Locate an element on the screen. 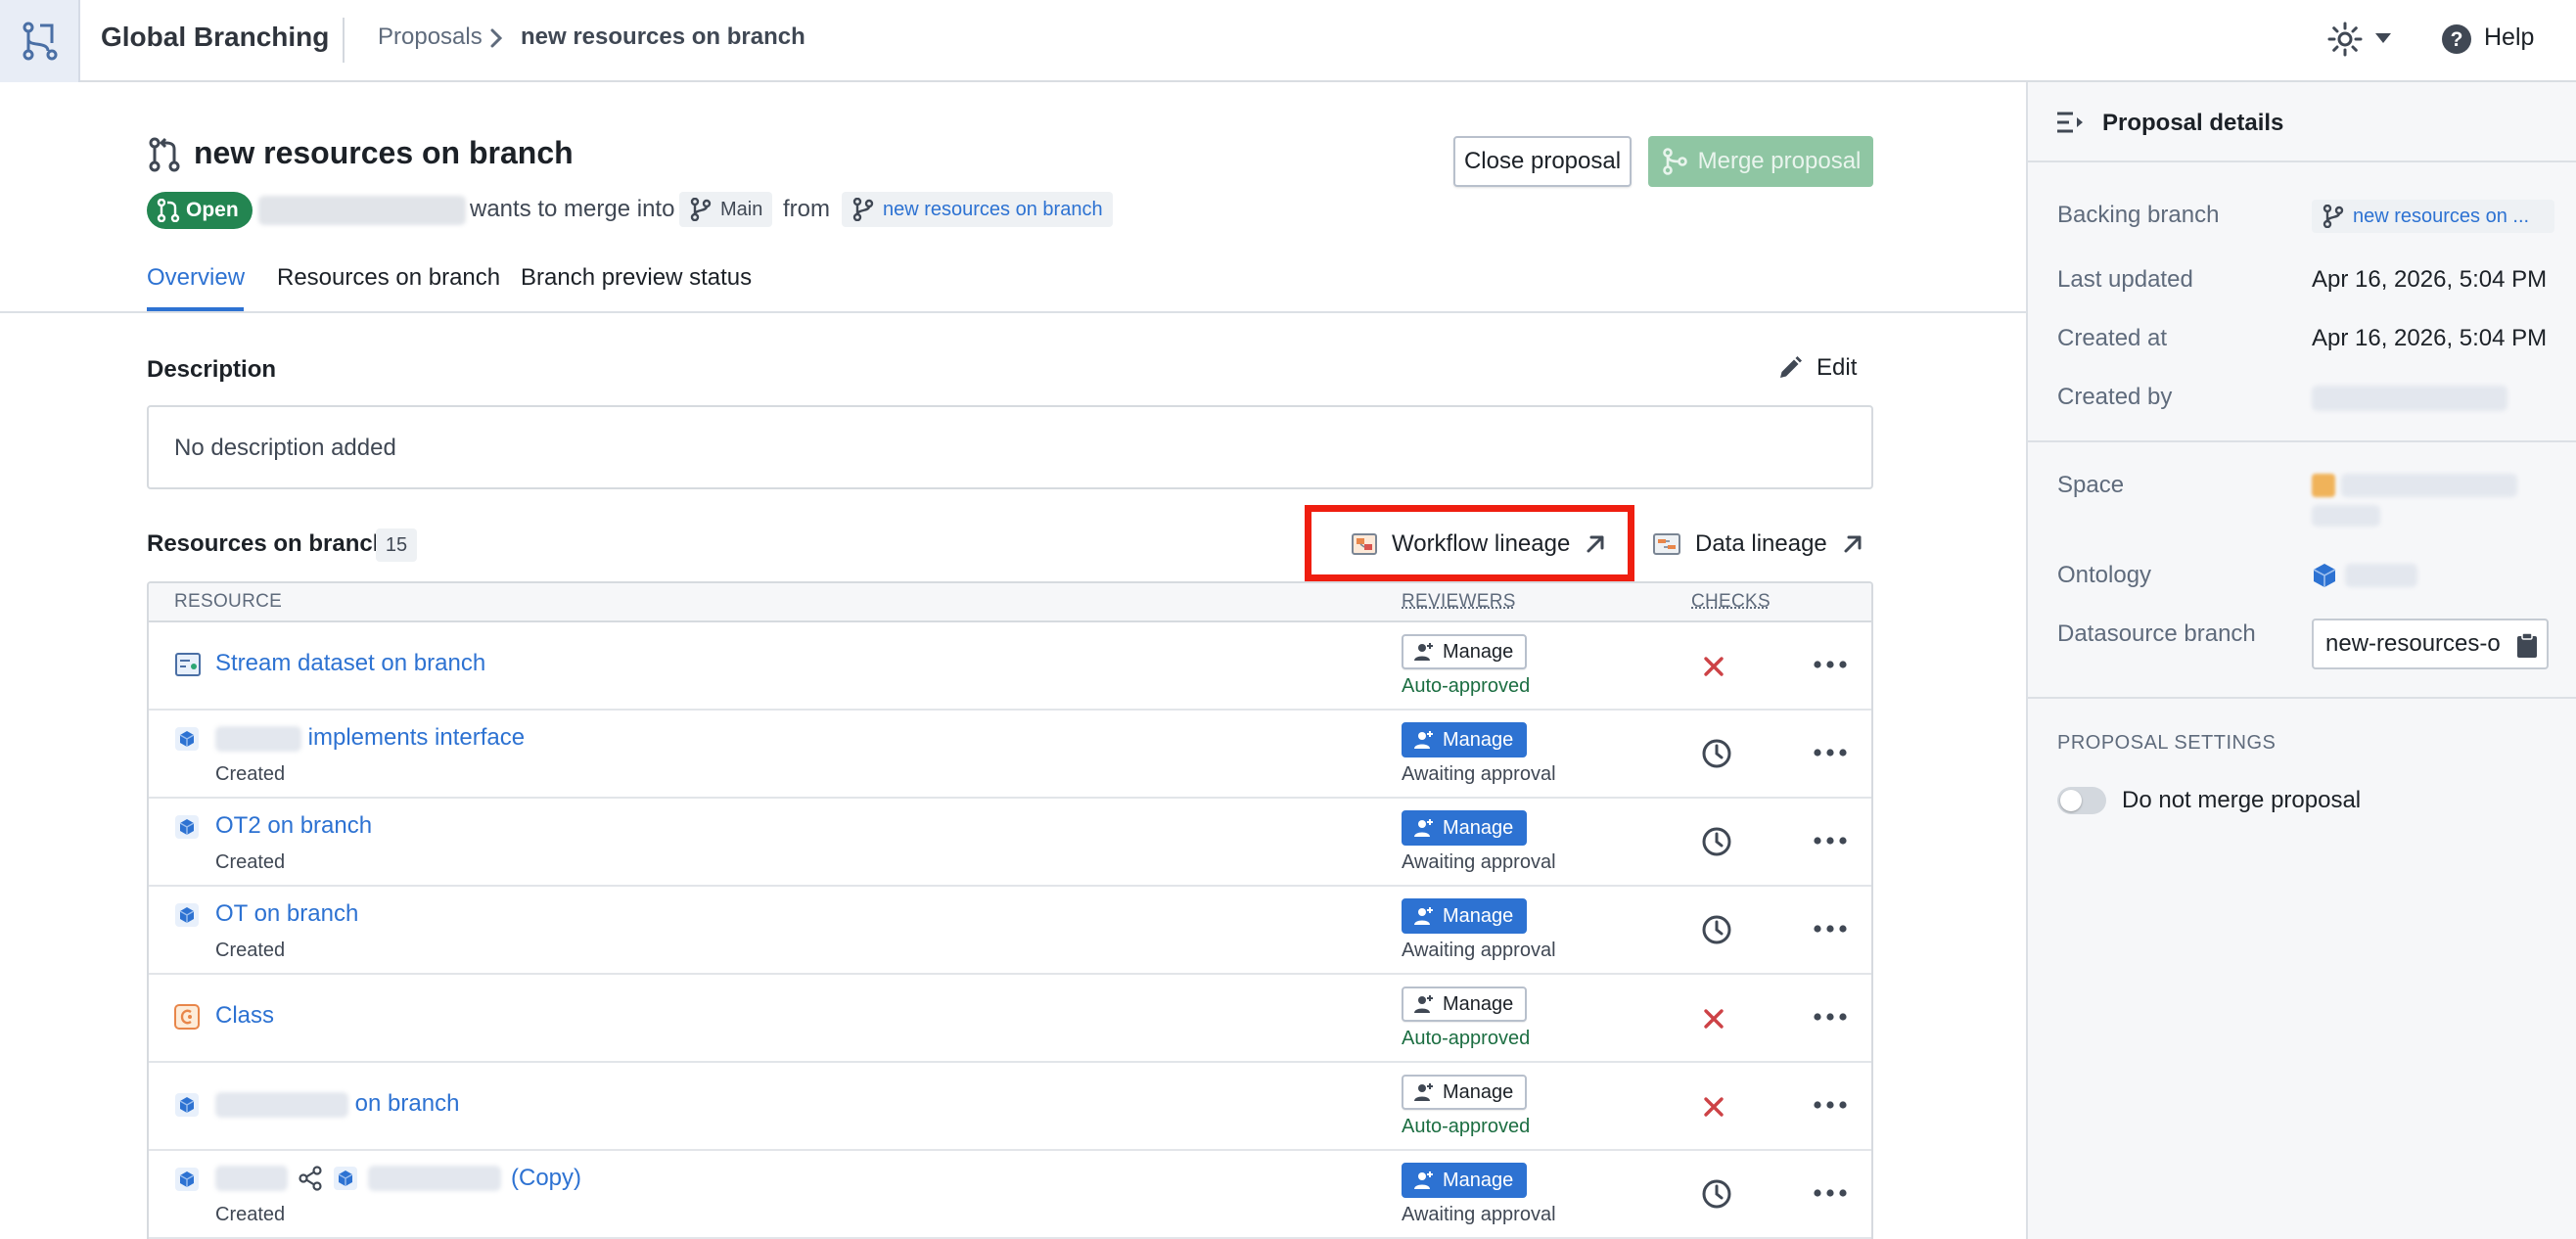  clipboard-icon is located at coordinates (2527, 646).